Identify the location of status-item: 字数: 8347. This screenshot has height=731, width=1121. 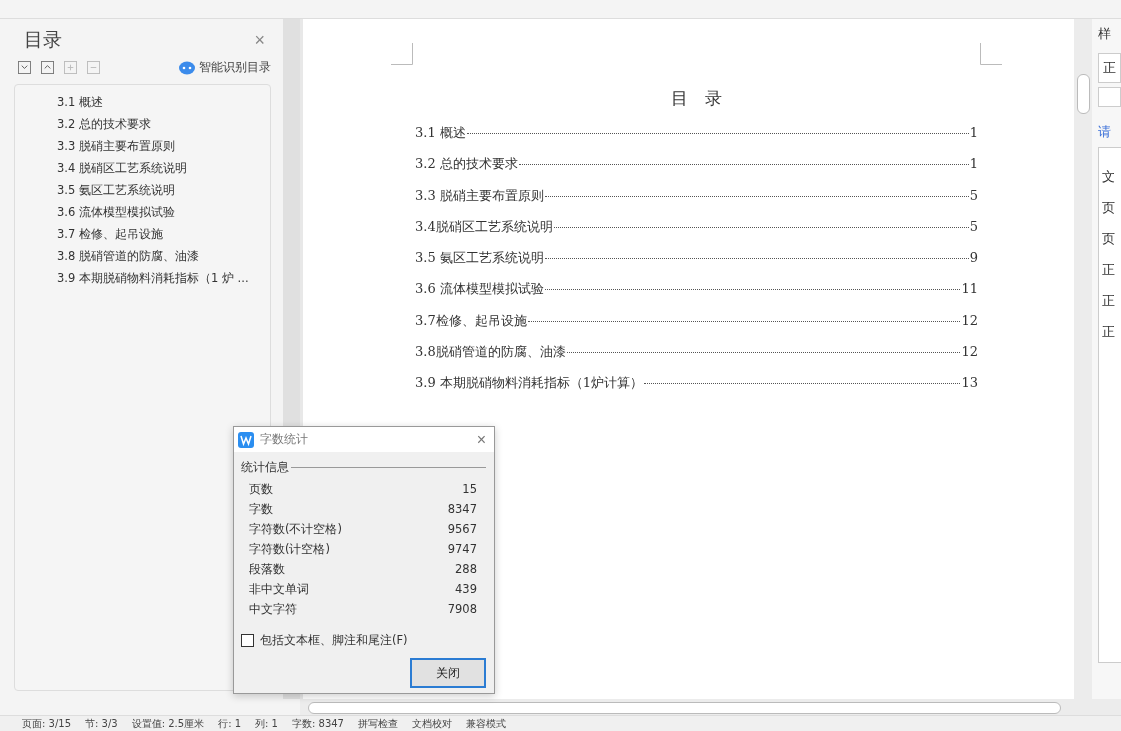
(317, 723).